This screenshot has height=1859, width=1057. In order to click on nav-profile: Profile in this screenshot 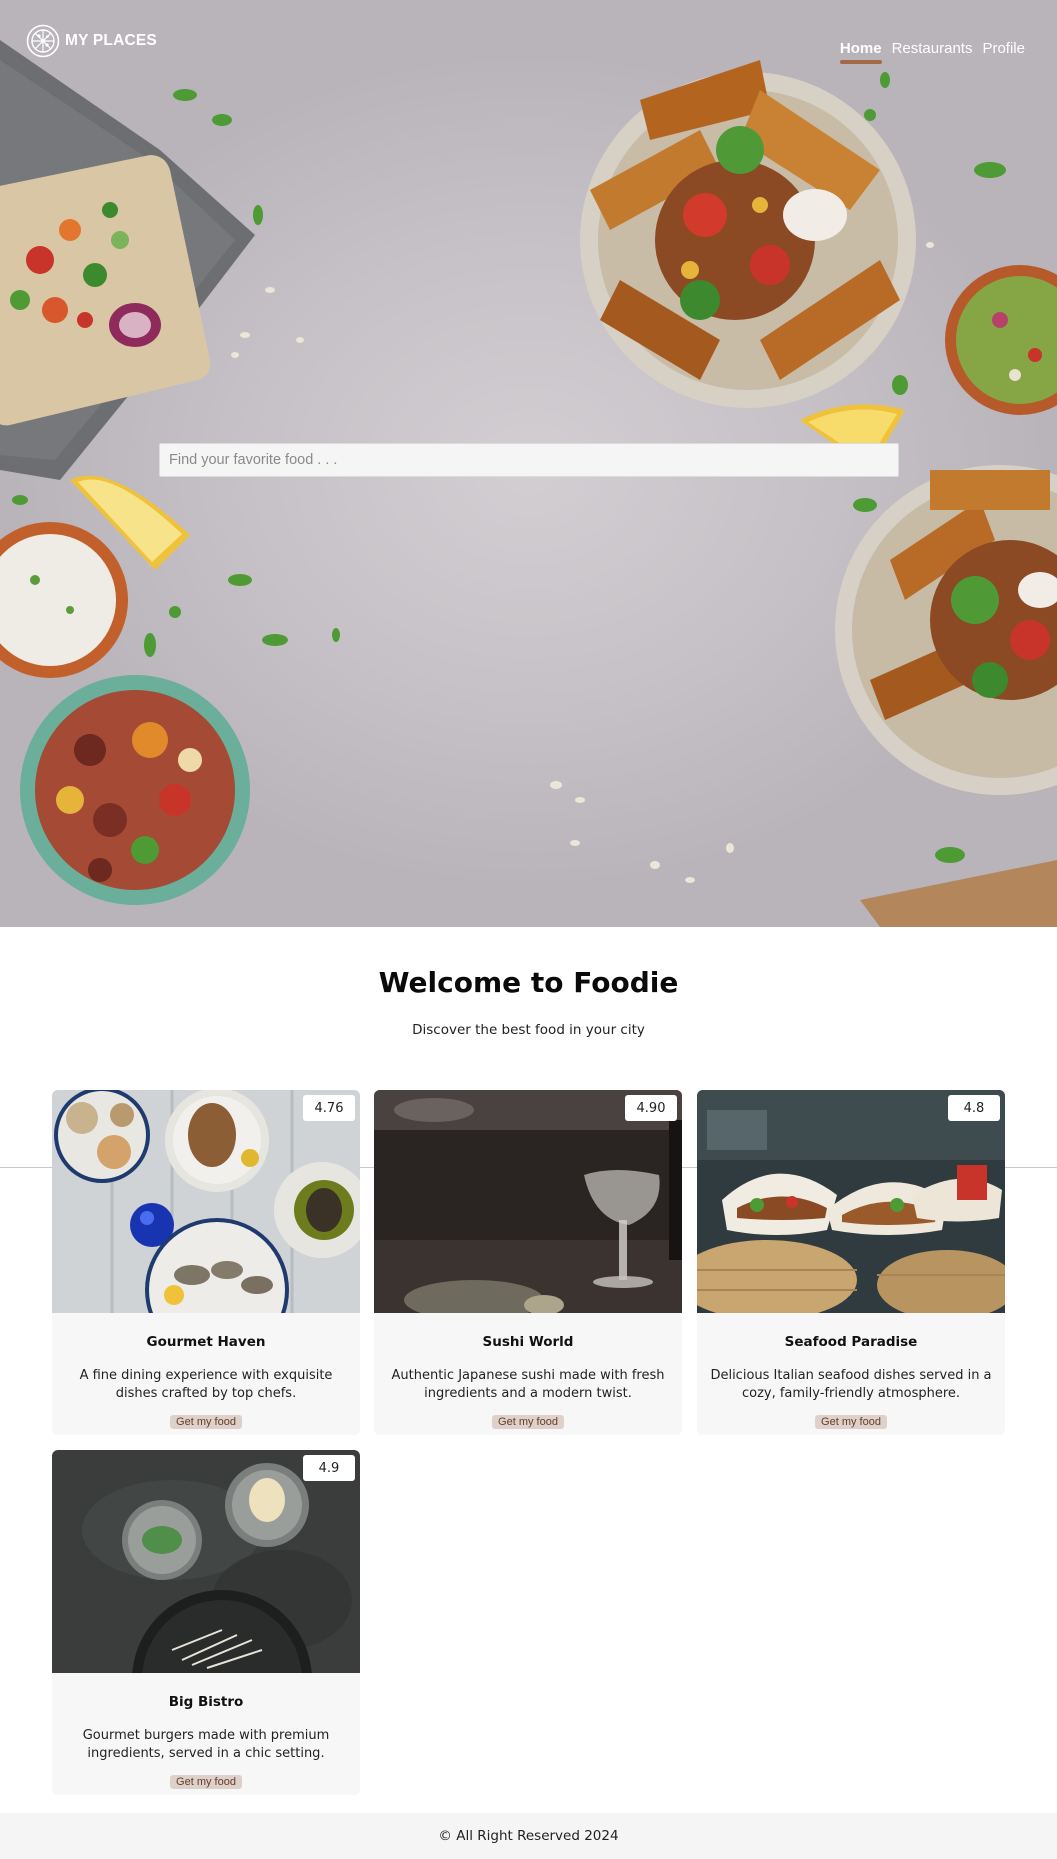, I will do `click(1003, 50)`.